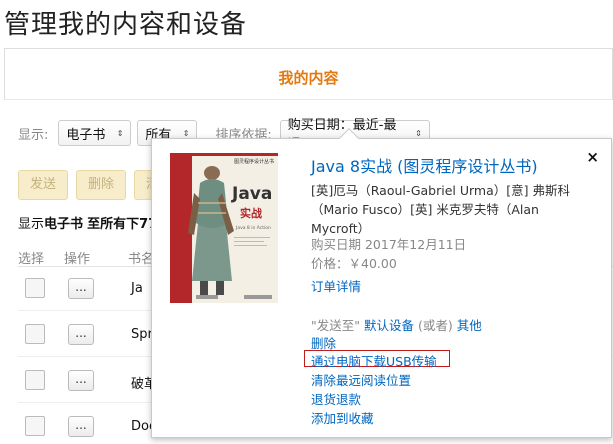 The width and height of the screenshot is (613, 444). What do you see at coordinates (336, 398) in the screenshot?
I see `refund-link: 退货退款` at bounding box center [336, 398].